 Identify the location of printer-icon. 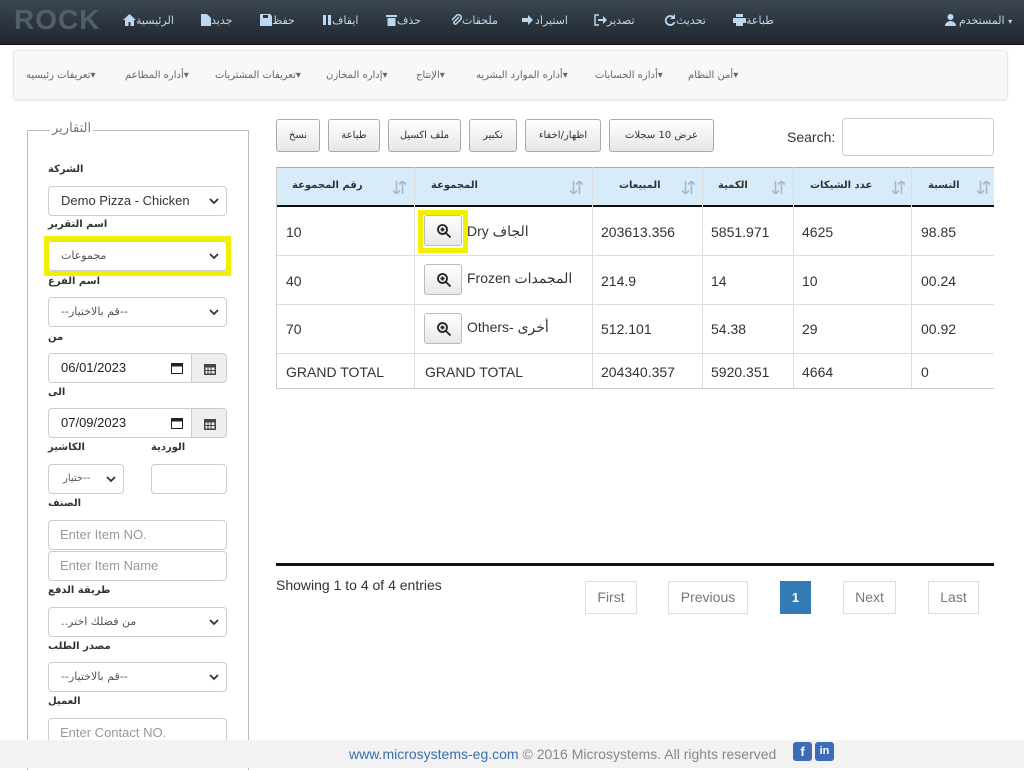
(739, 20).